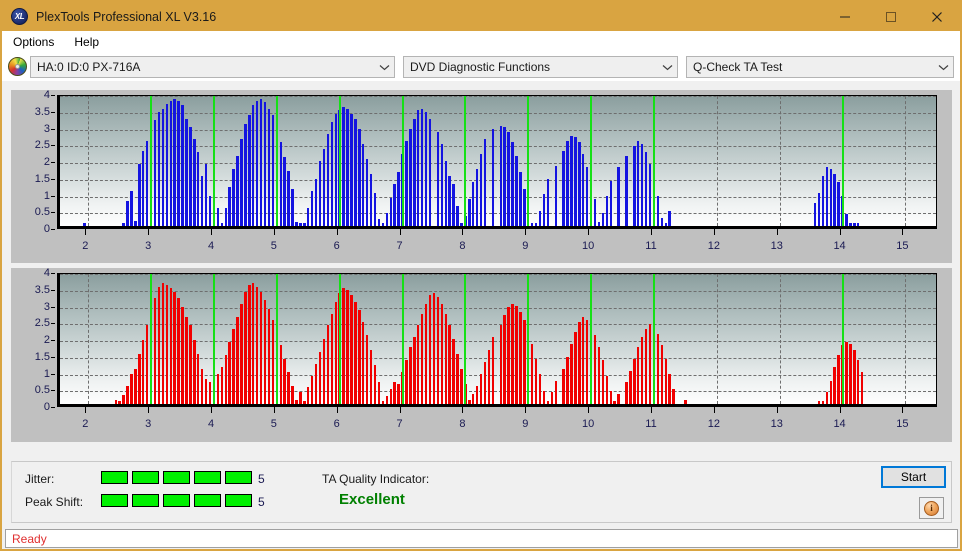 The width and height of the screenshot is (962, 551). I want to click on chevron-down-icon, so click(667, 67).